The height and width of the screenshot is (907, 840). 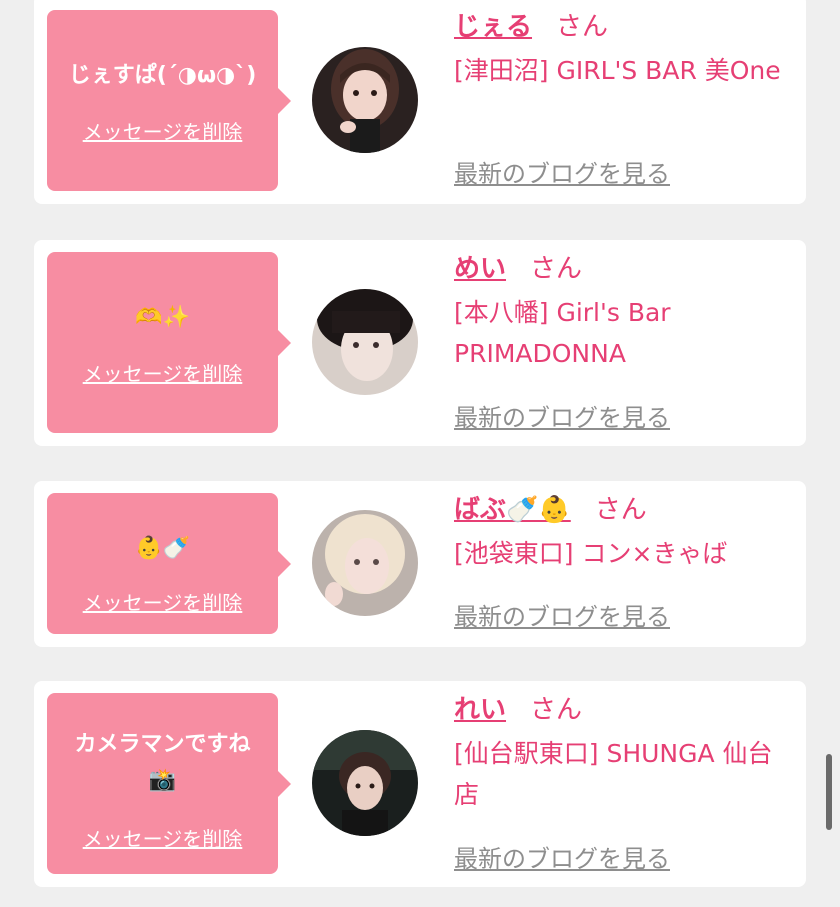 I want to click on cast-info: ばぶ🍼👶 さん [池袋東口] コン×きゃば 最新のブログを見る, so click(x=620, y=568).